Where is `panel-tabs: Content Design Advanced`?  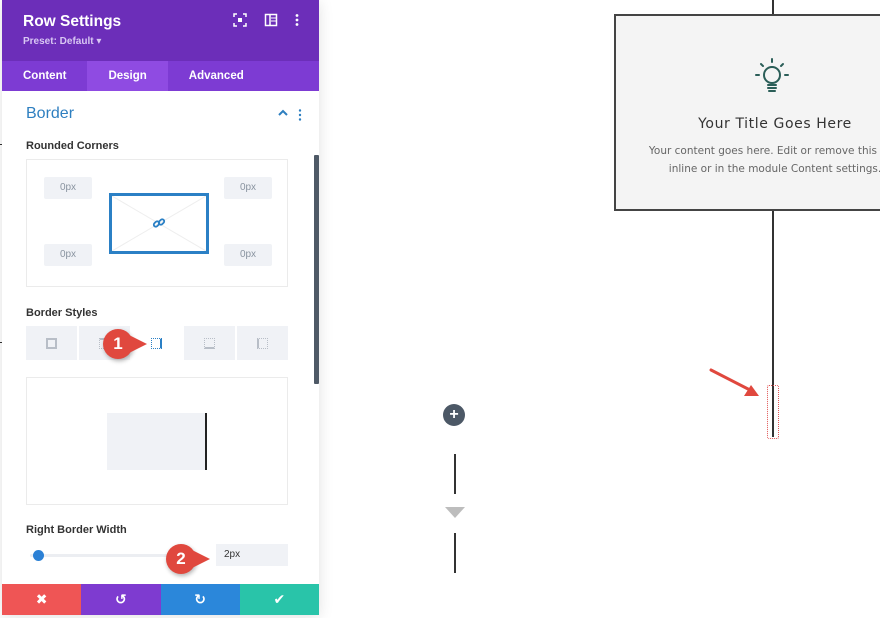 panel-tabs: Content Design Advanced is located at coordinates (160, 76).